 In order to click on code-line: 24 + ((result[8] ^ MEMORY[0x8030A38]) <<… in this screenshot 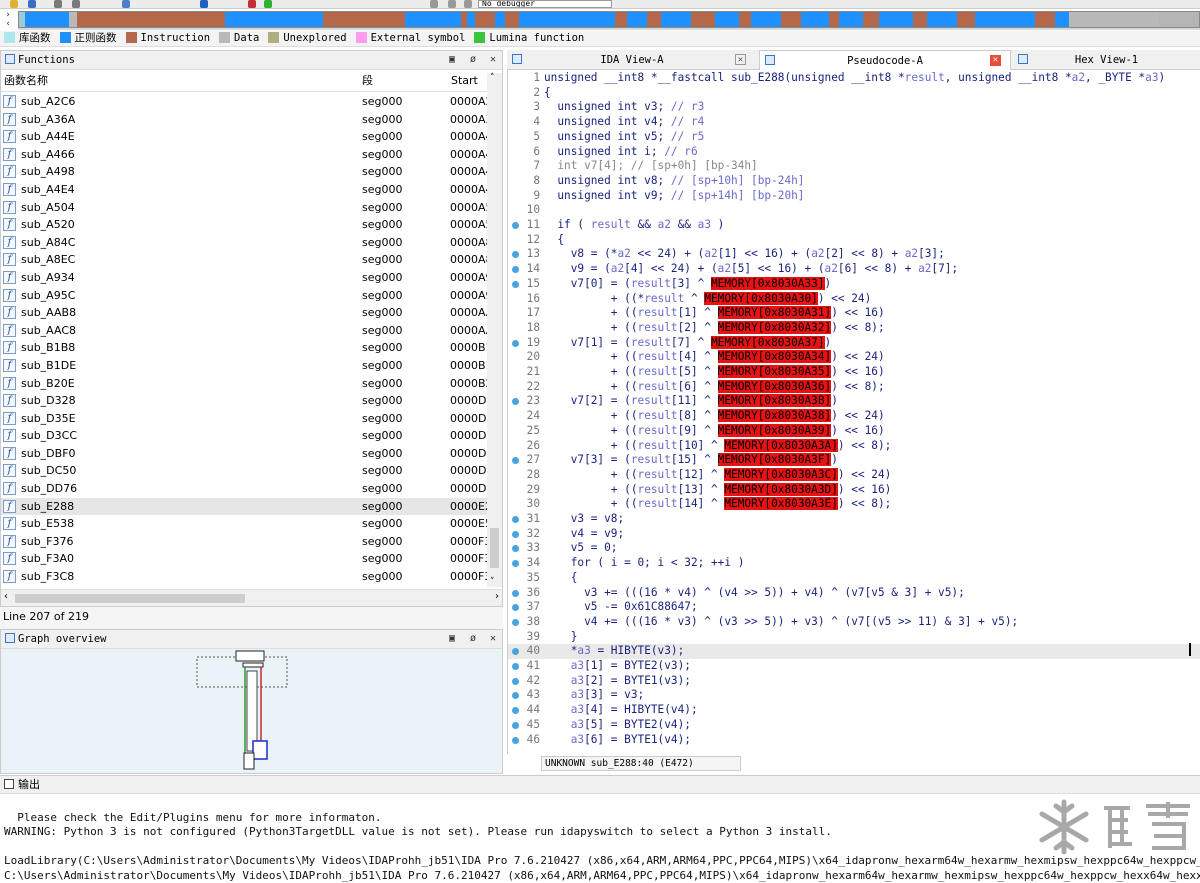, I will do `click(854, 416)`.